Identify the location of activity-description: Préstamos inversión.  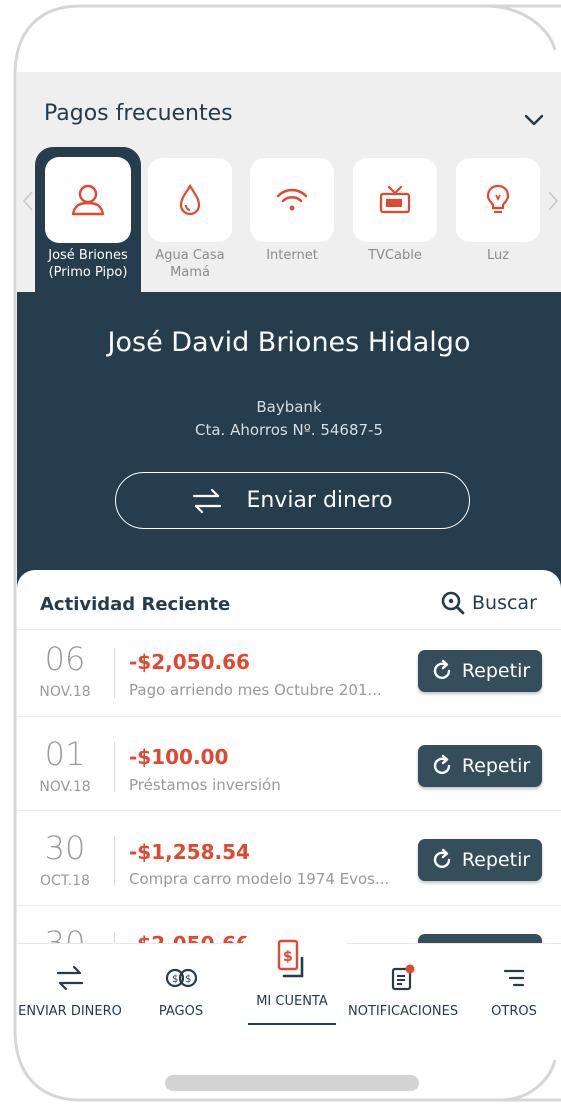
(205, 785).